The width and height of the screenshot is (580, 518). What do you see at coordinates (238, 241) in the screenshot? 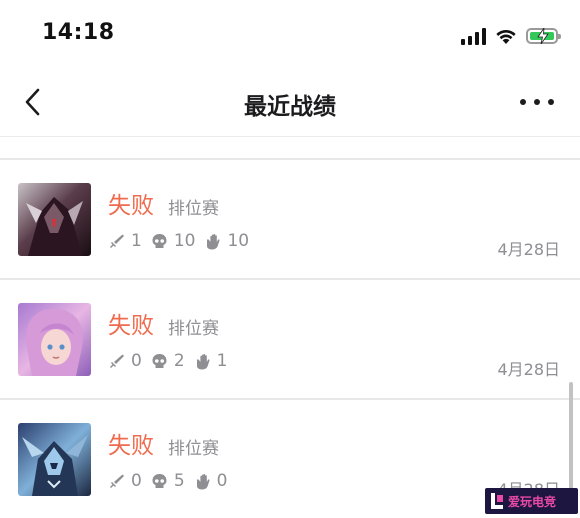
I see `assists-value: 10` at bounding box center [238, 241].